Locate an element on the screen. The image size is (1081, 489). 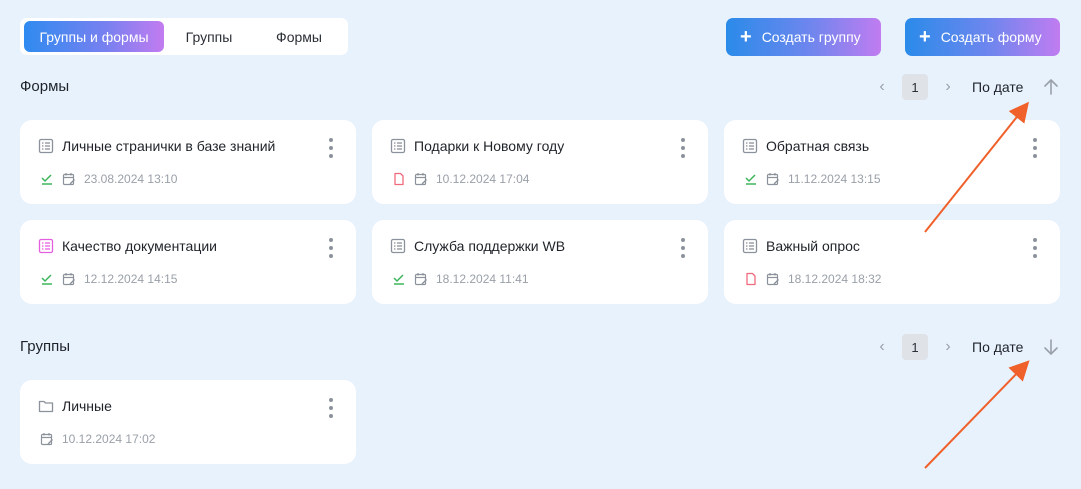
create-group-label: Создать группу is located at coordinates (811, 37).